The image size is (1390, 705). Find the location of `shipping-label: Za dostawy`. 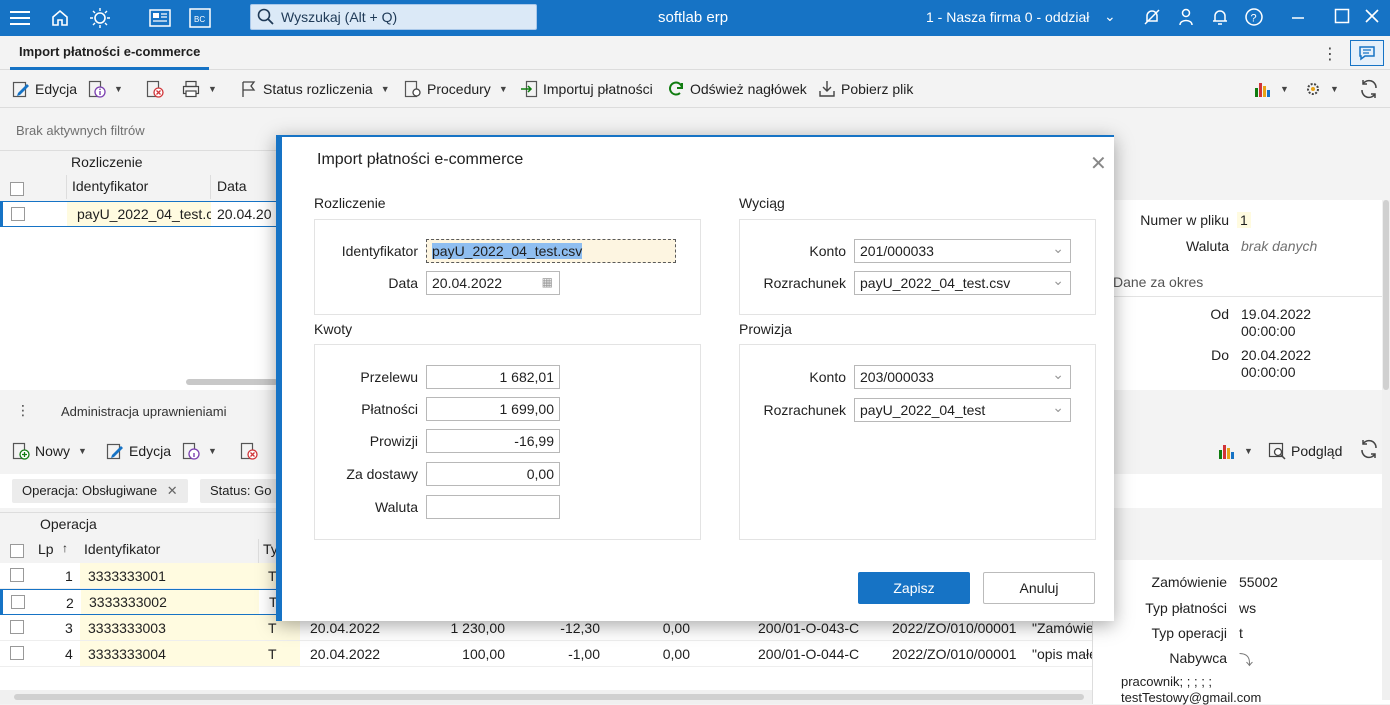

shipping-label: Za dostawy is located at coordinates (382, 474).